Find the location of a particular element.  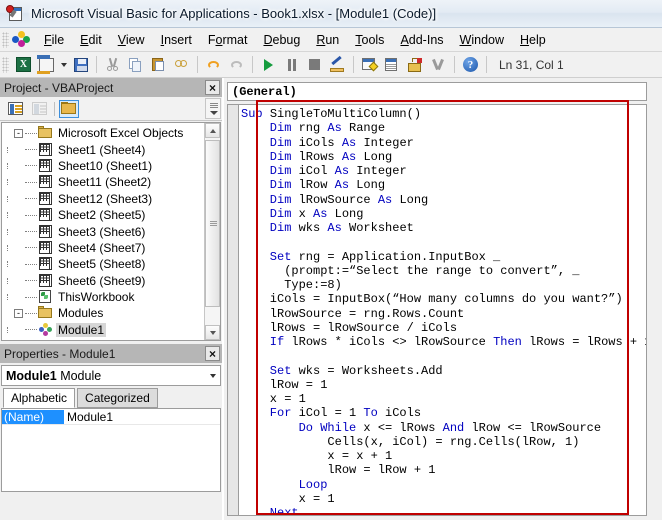

scroll-up-arrow-icon is located at coordinates (212, 130).